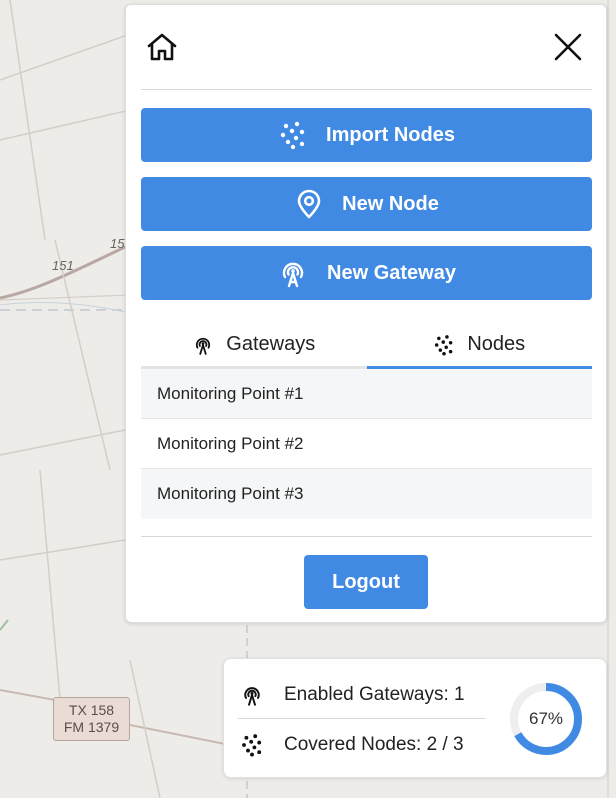  Describe the element at coordinates (496, 344) in the screenshot. I see `tab-nodes-label: Nodes` at that location.